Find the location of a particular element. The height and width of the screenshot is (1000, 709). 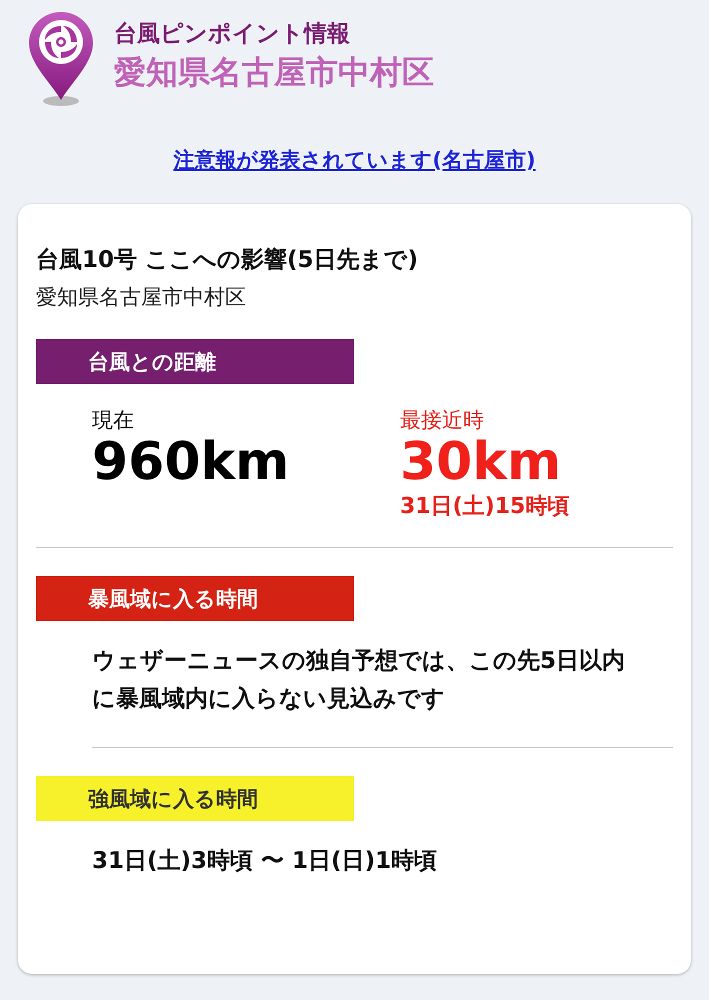

closest-distance: 30km is located at coordinates (481, 463).